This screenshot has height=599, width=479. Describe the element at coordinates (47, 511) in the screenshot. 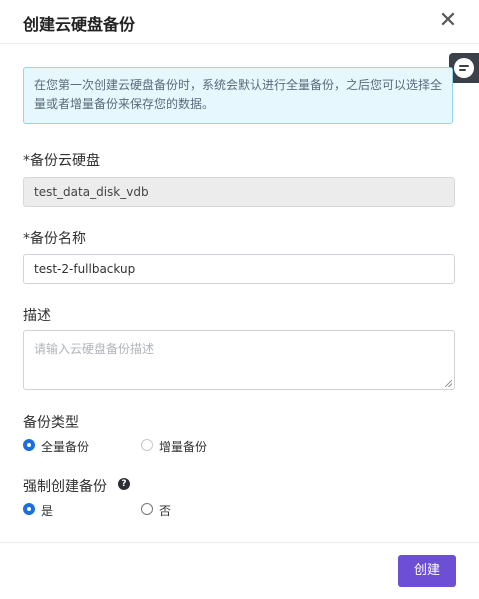

I see `radio-force-yes-label: 是` at that location.